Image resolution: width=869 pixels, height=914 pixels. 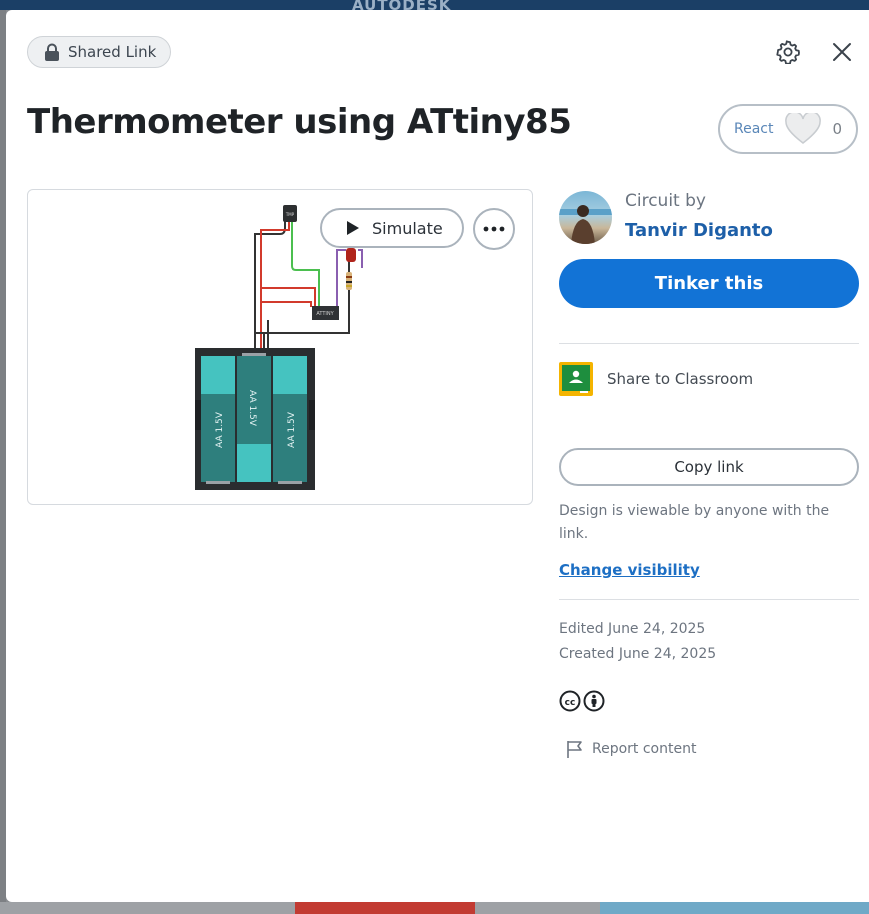 I want to click on close-button, so click(x=842, y=52).